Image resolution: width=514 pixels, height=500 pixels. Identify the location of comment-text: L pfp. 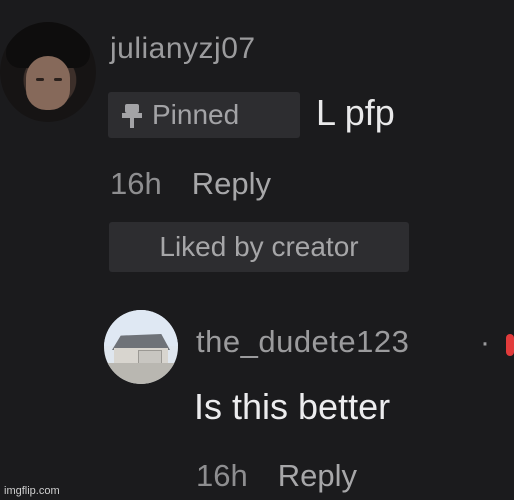
(355, 112).